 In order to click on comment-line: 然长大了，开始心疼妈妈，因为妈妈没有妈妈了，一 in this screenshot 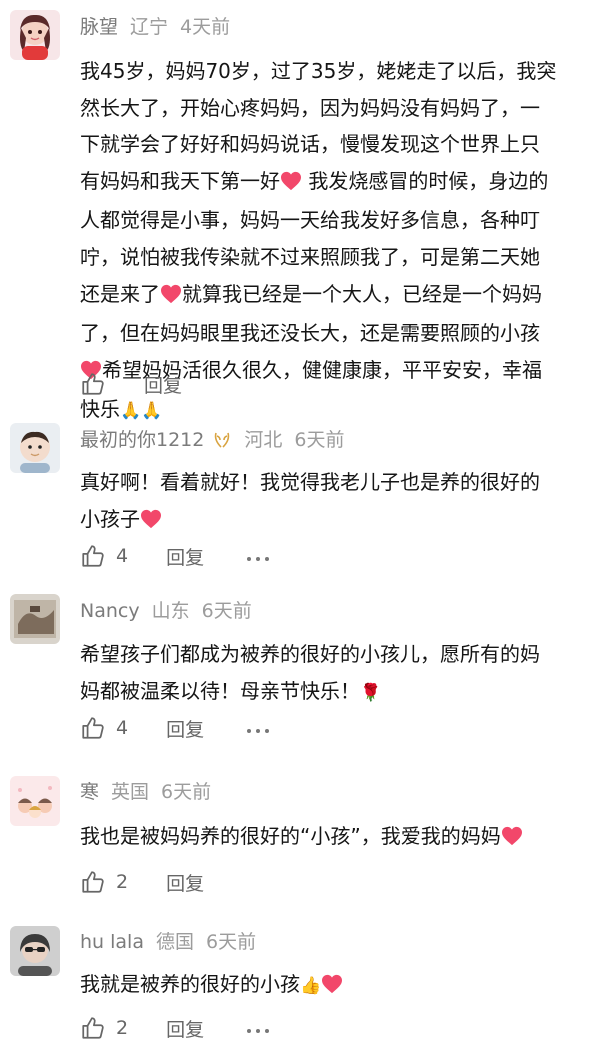, I will do `click(310, 107)`.